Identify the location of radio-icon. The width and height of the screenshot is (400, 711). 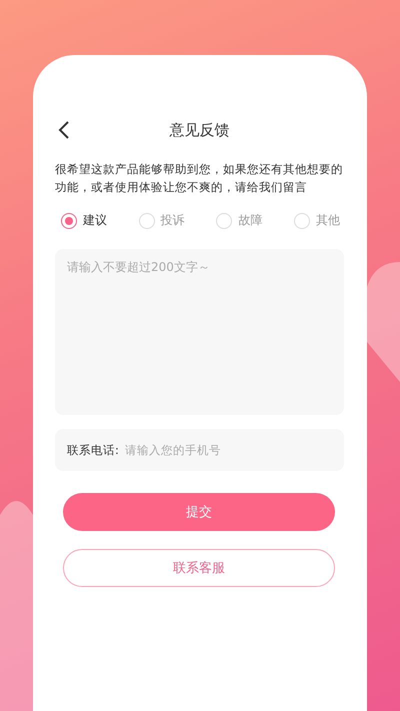
(69, 220).